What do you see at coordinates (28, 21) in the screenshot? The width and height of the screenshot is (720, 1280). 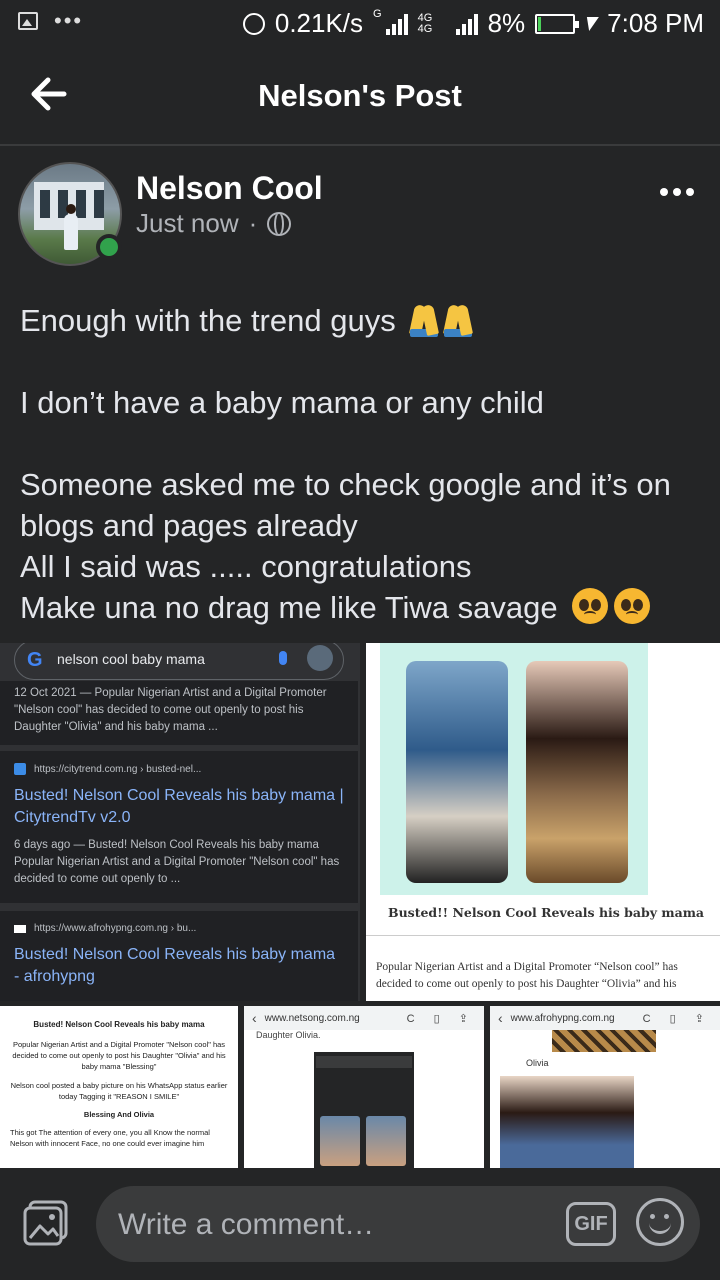 I see `image-notification-icon` at bounding box center [28, 21].